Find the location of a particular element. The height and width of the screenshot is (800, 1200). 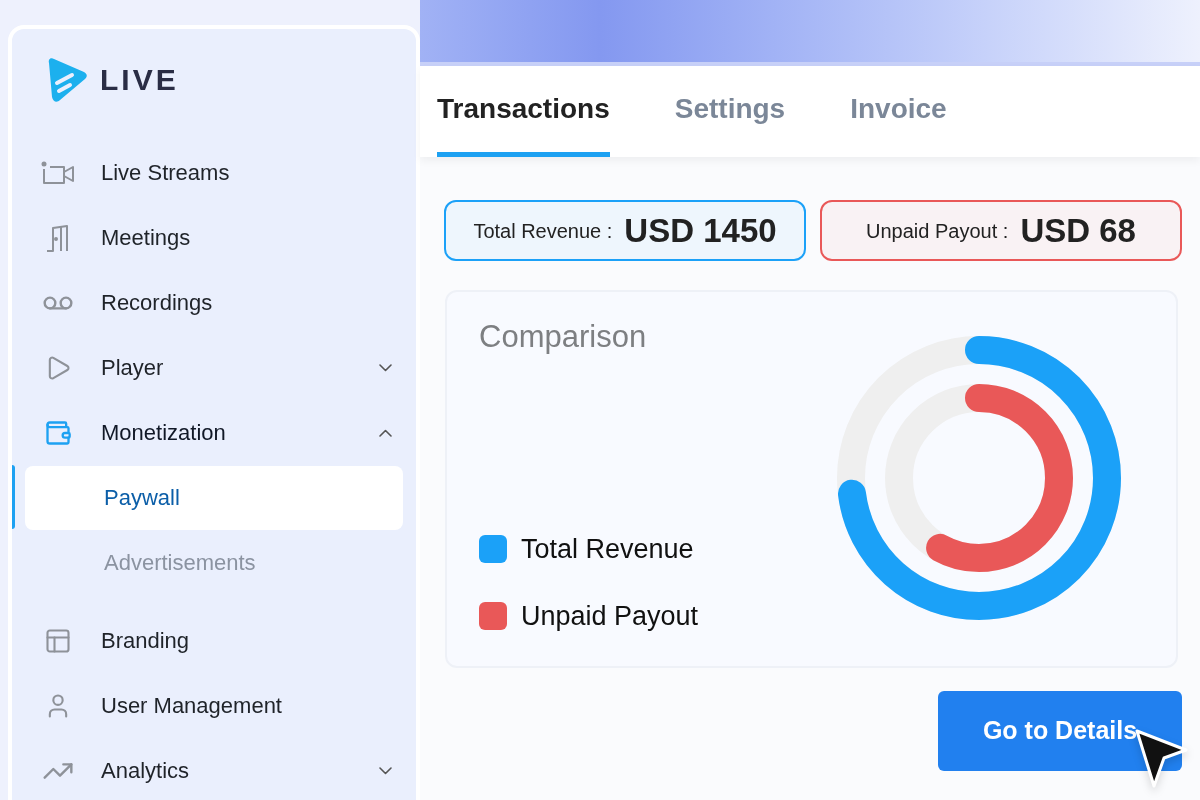

sidebar-item: Recordings is located at coordinates (214, 302).